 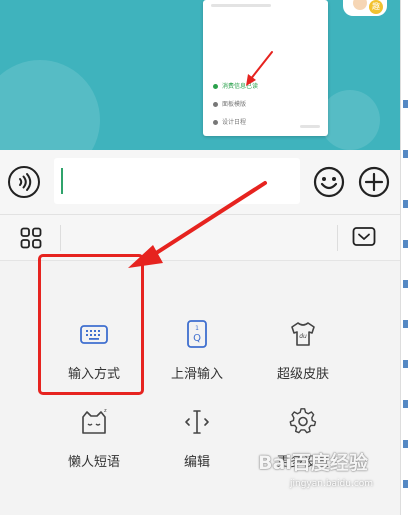 What do you see at coordinates (196, 374) in the screenshot?
I see `swipe-input-label: 上滑输入` at bounding box center [196, 374].